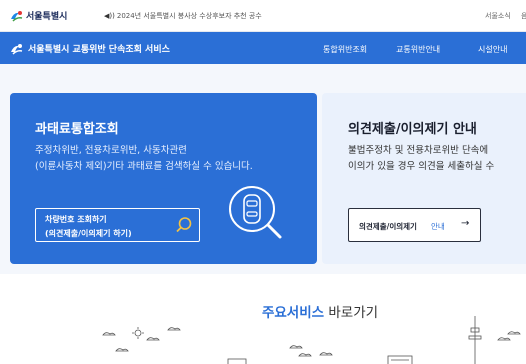 The width and height of the screenshot is (526, 364). What do you see at coordinates (76, 219) in the screenshot?
I see `vehicle-search-button-label: 차량번호 조회하기` at bounding box center [76, 219].